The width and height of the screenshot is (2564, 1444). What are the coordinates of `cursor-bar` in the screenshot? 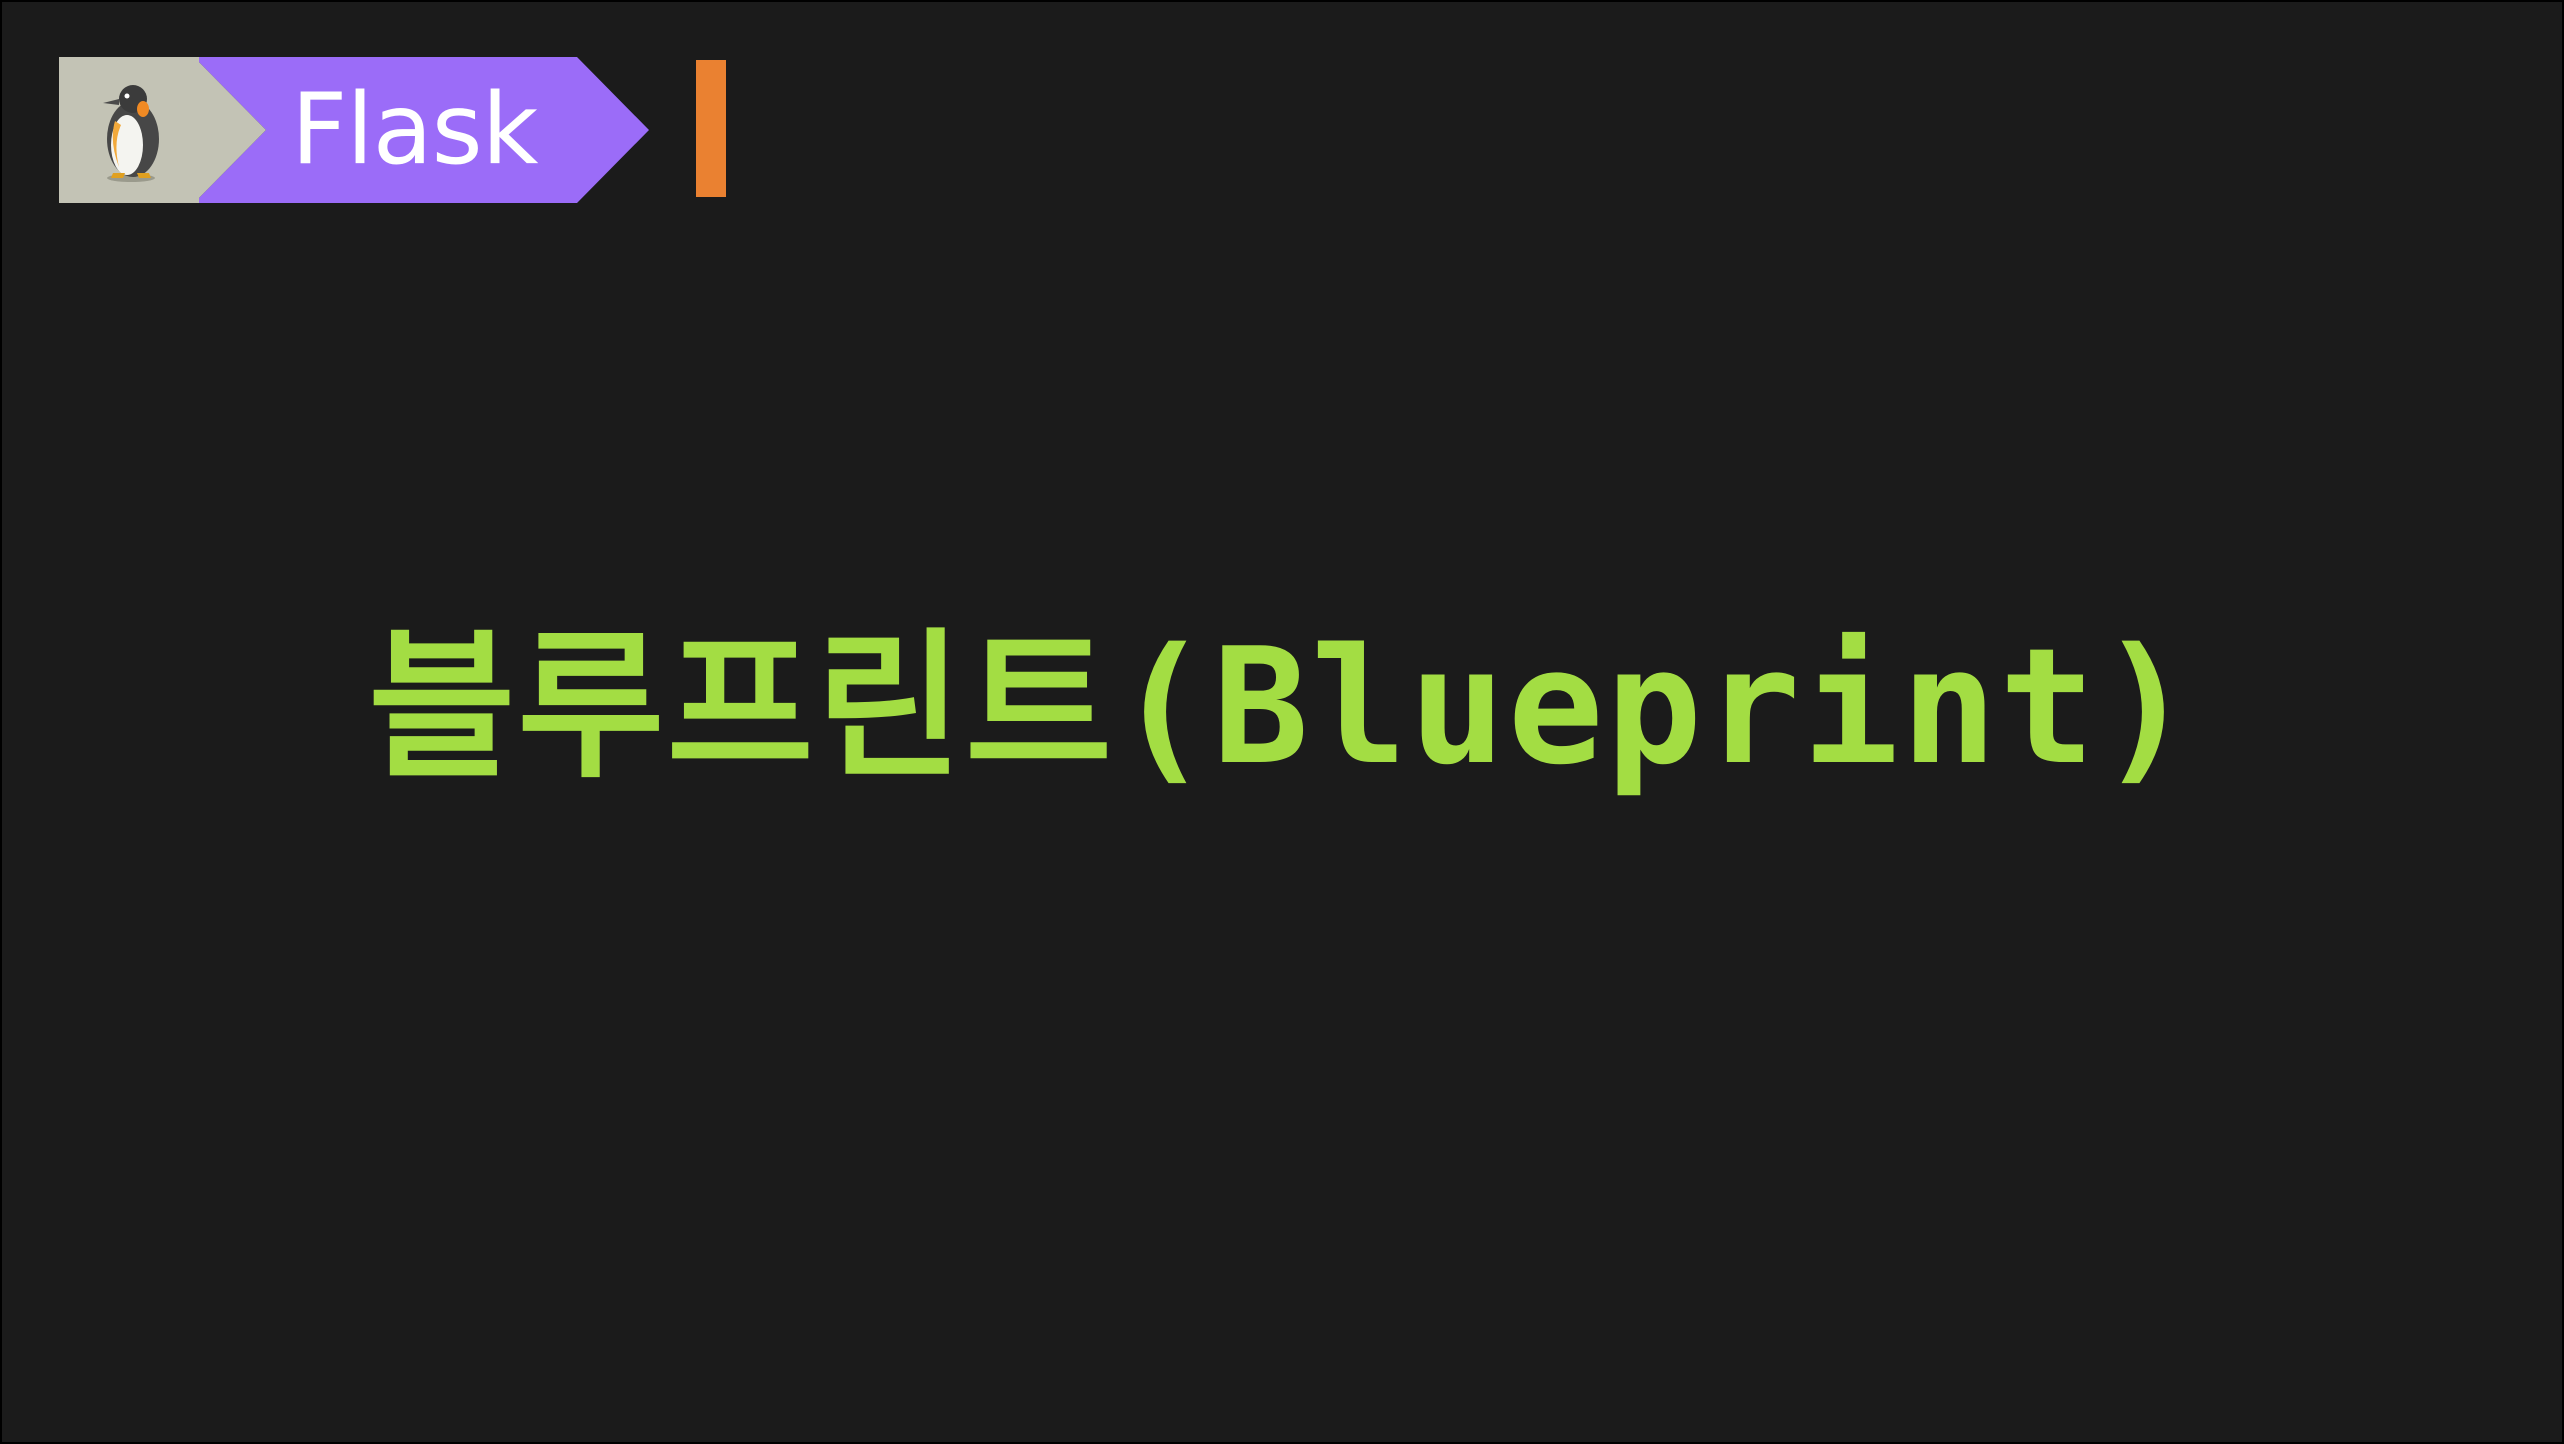 It's located at (711, 128).